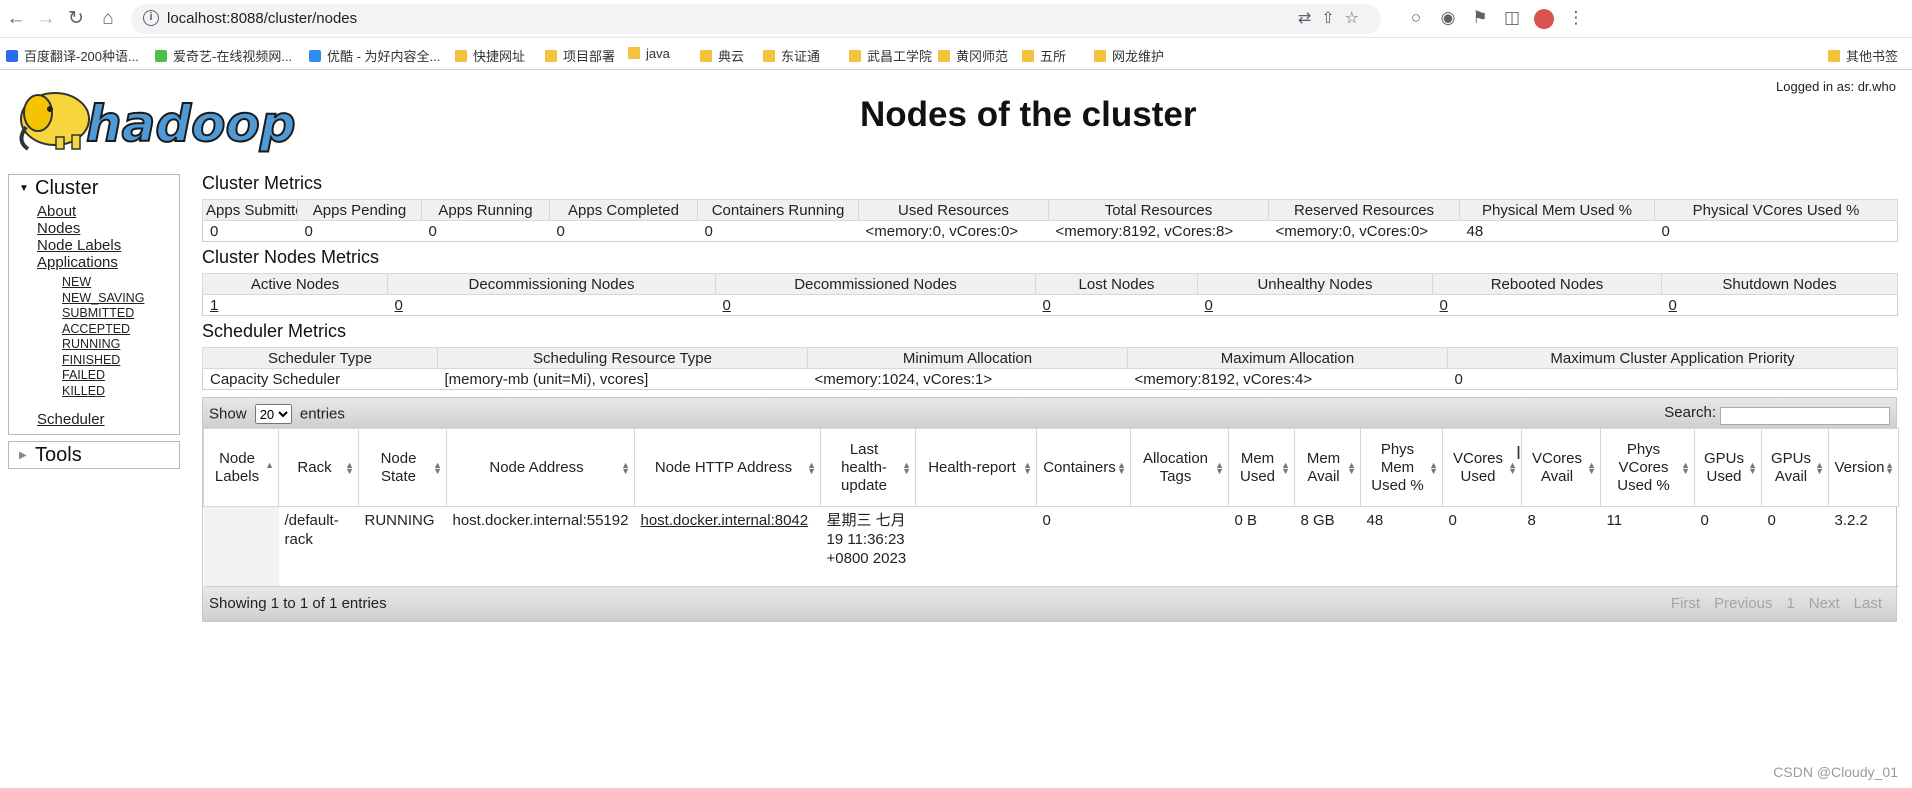 The height and width of the screenshot is (788, 1912). I want to click on column-header-mem-avail: Mem Avail ▲ ▼, so click(1327, 467).